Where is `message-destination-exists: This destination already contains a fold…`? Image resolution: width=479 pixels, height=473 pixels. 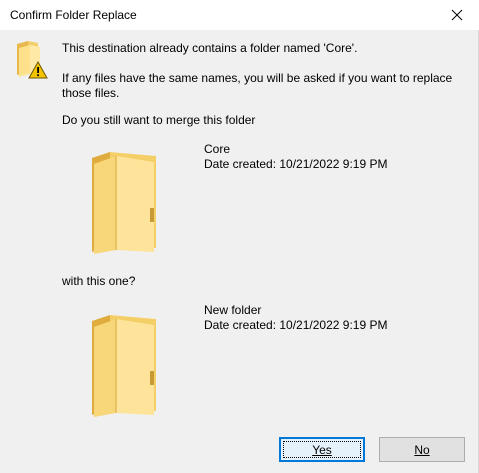 message-destination-exists: This destination already contains a fold… is located at coordinates (210, 48).